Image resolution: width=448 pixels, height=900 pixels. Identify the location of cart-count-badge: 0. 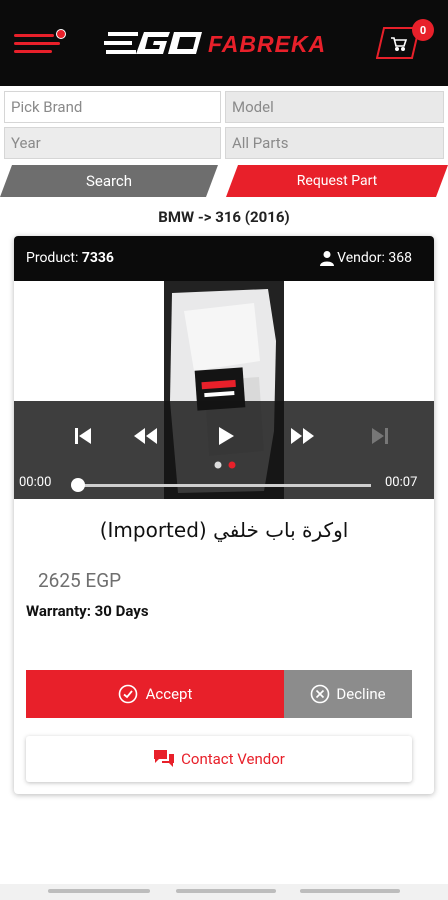
(423, 30).